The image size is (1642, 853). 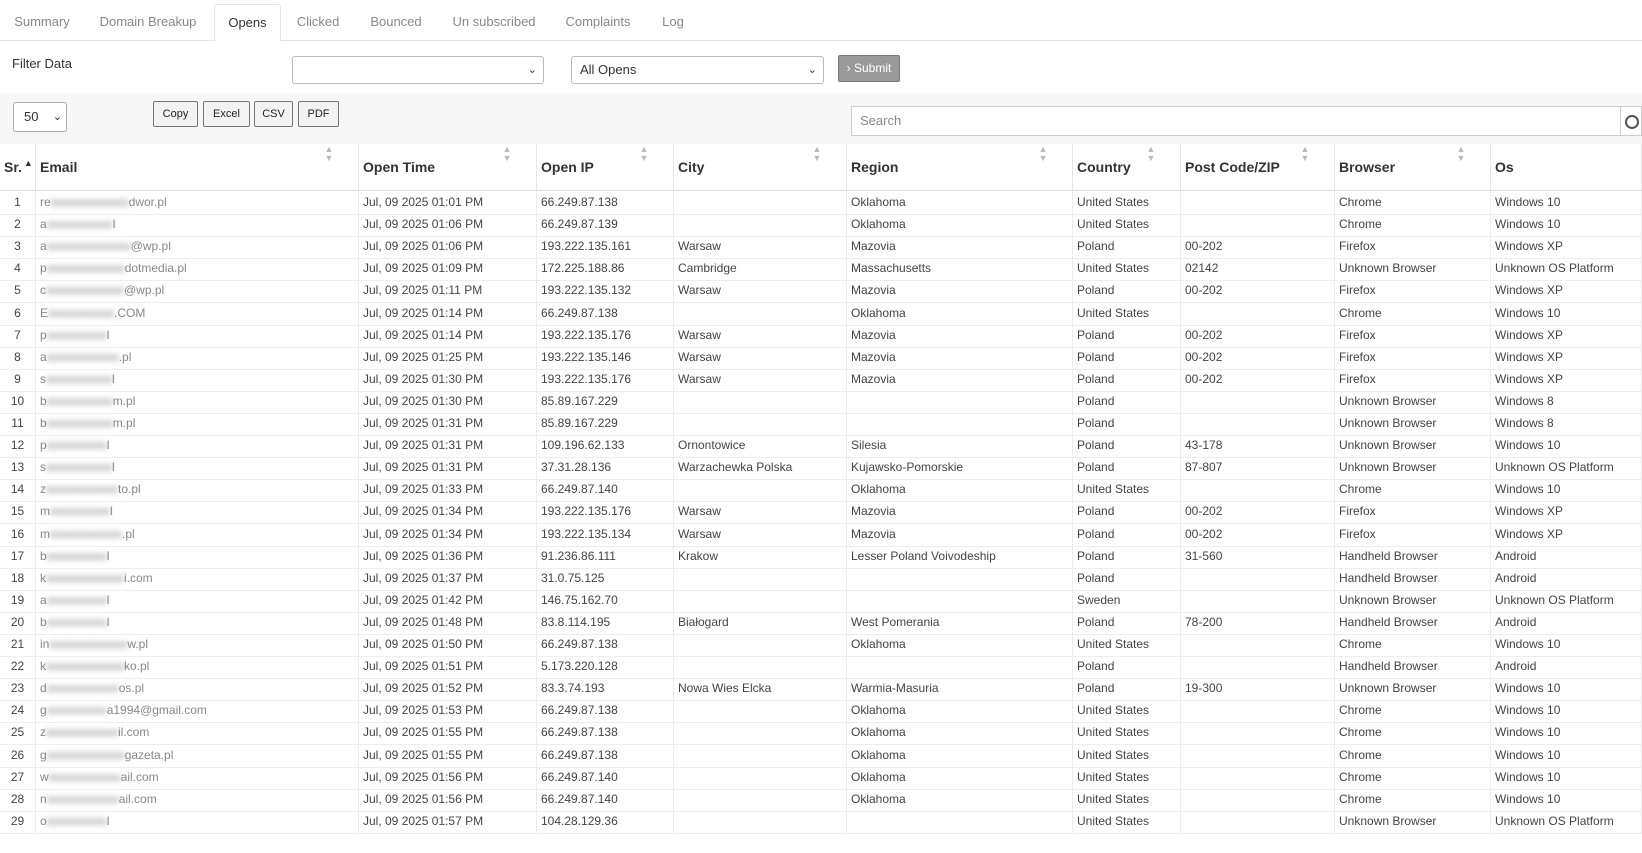 What do you see at coordinates (869, 68) in the screenshot?
I see `submit-button: › Submit` at bounding box center [869, 68].